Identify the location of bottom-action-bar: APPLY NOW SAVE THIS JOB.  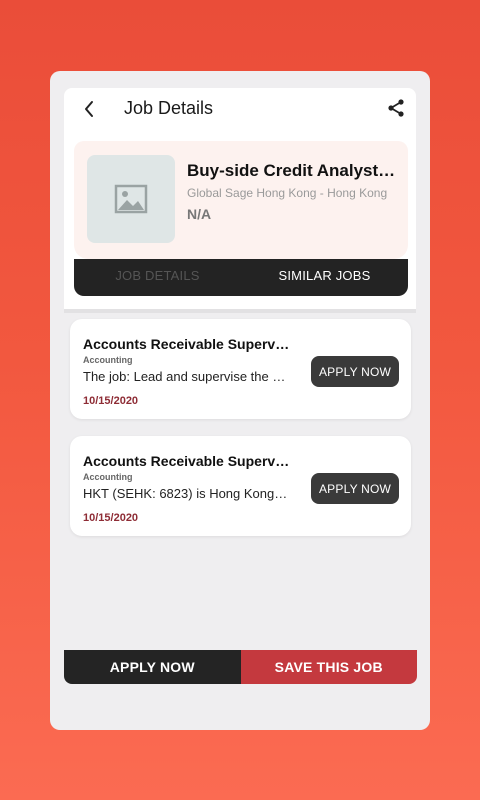
(240, 667).